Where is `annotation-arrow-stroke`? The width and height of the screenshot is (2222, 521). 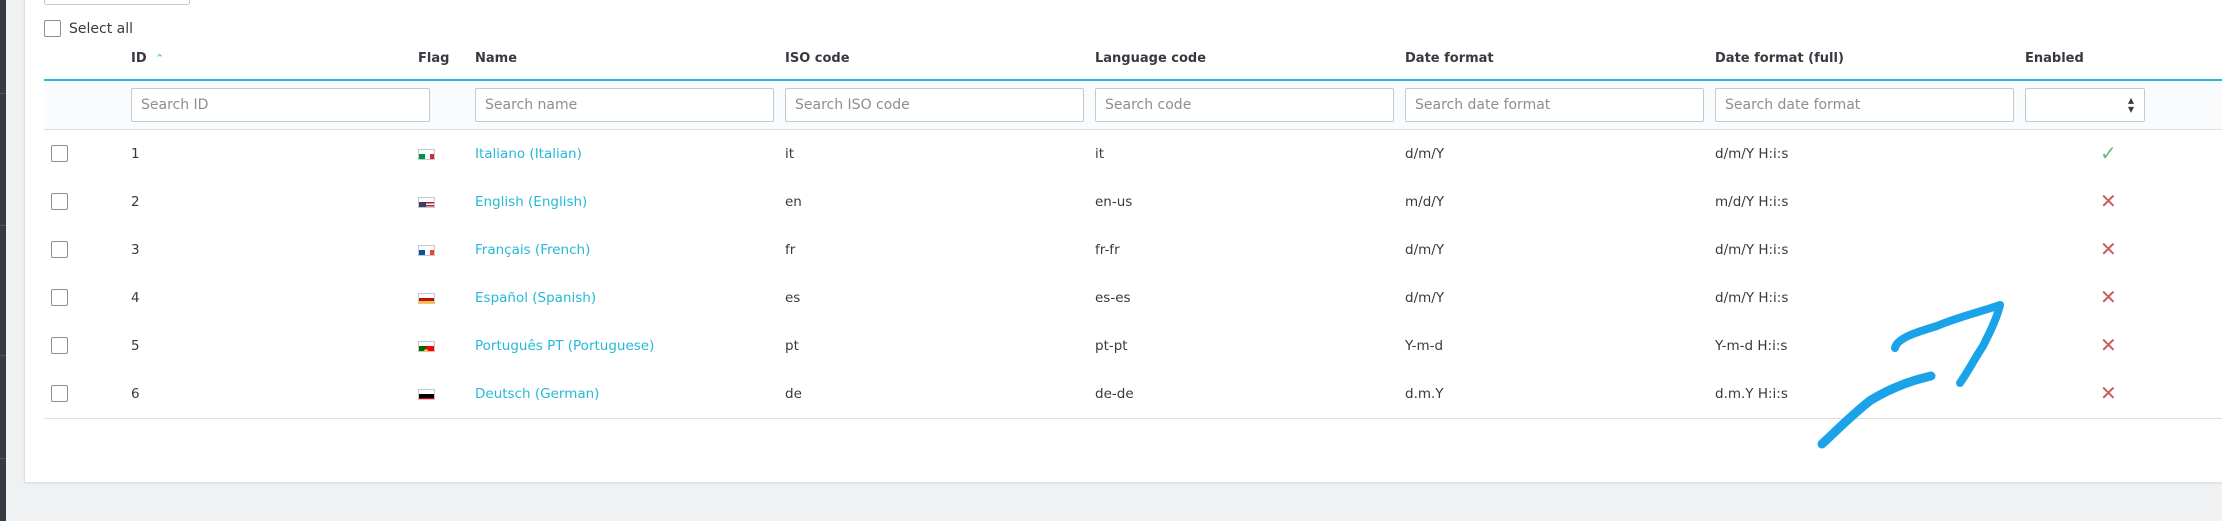 annotation-arrow-stroke is located at coordinates (1876, 410).